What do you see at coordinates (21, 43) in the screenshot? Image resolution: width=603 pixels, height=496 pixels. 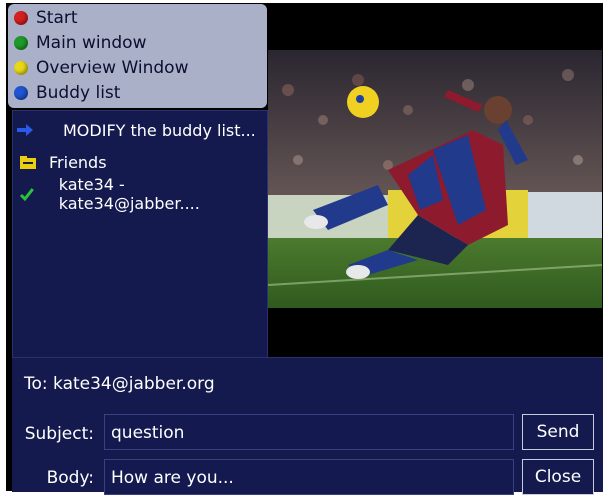 I see `green-dot-icon` at bounding box center [21, 43].